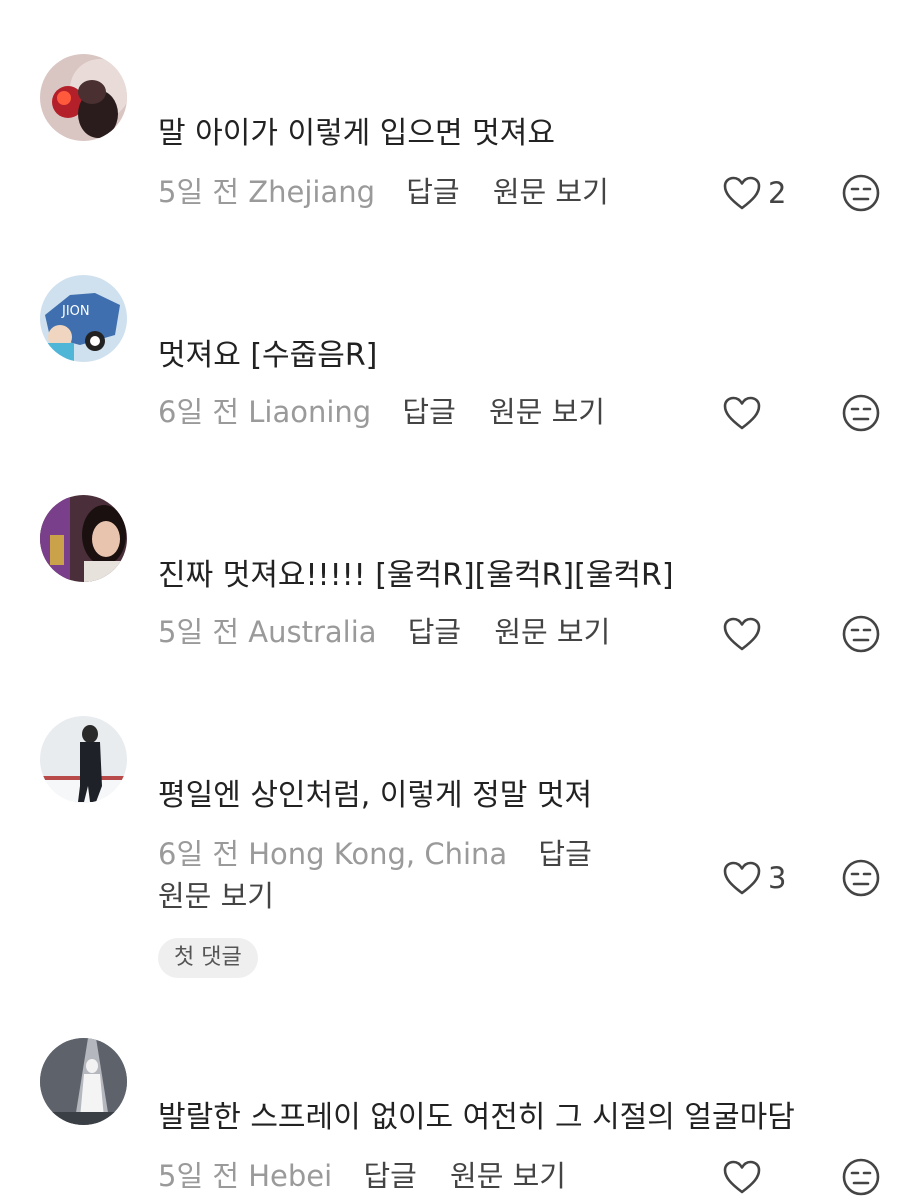 The width and height of the screenshot is (920, 1200). What do you see at coordinates (384, 632) in the screenshot?
I see `comment-meta: 5일 전 Australia 답글 원문 보기` at bounding box center [384, 632].